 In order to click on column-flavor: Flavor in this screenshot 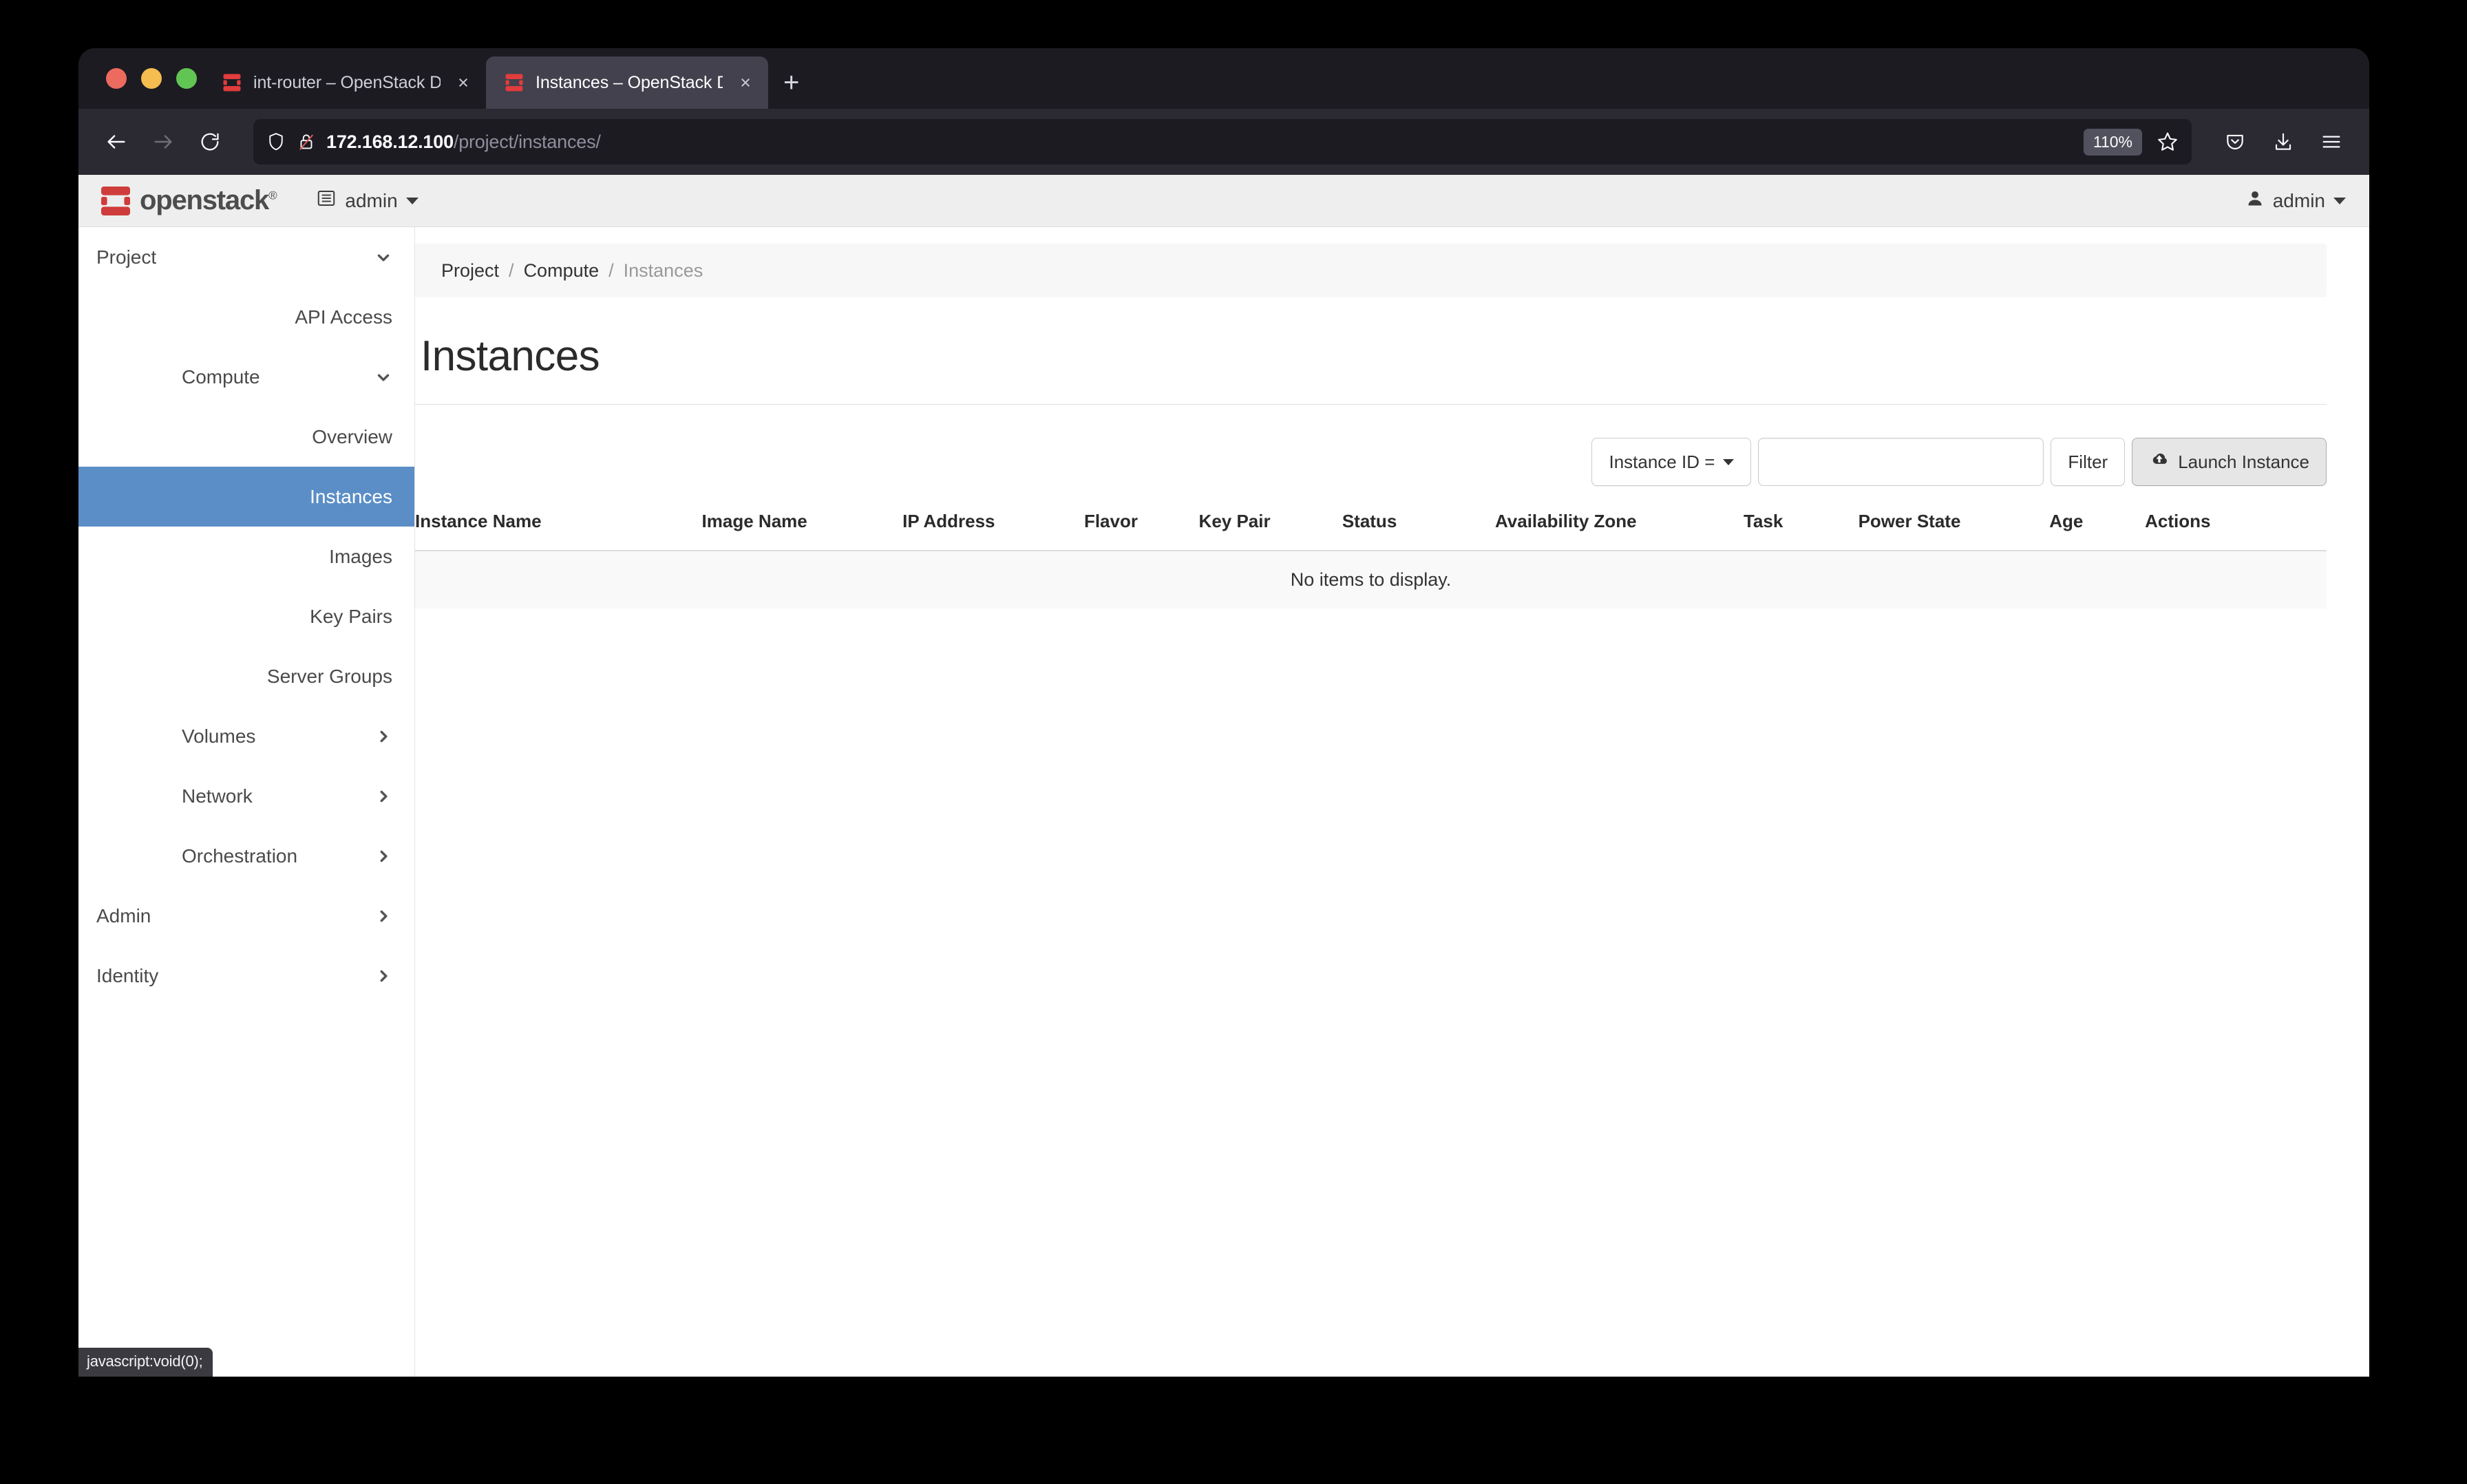, I will do `click(1141, 531)`.